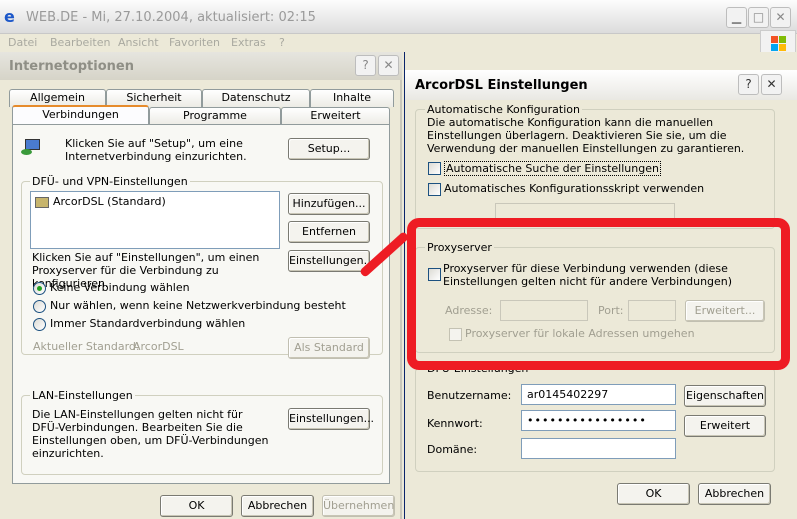 The image size is (797, 519). I want to click on ie-icon: e, so click(9, 16).